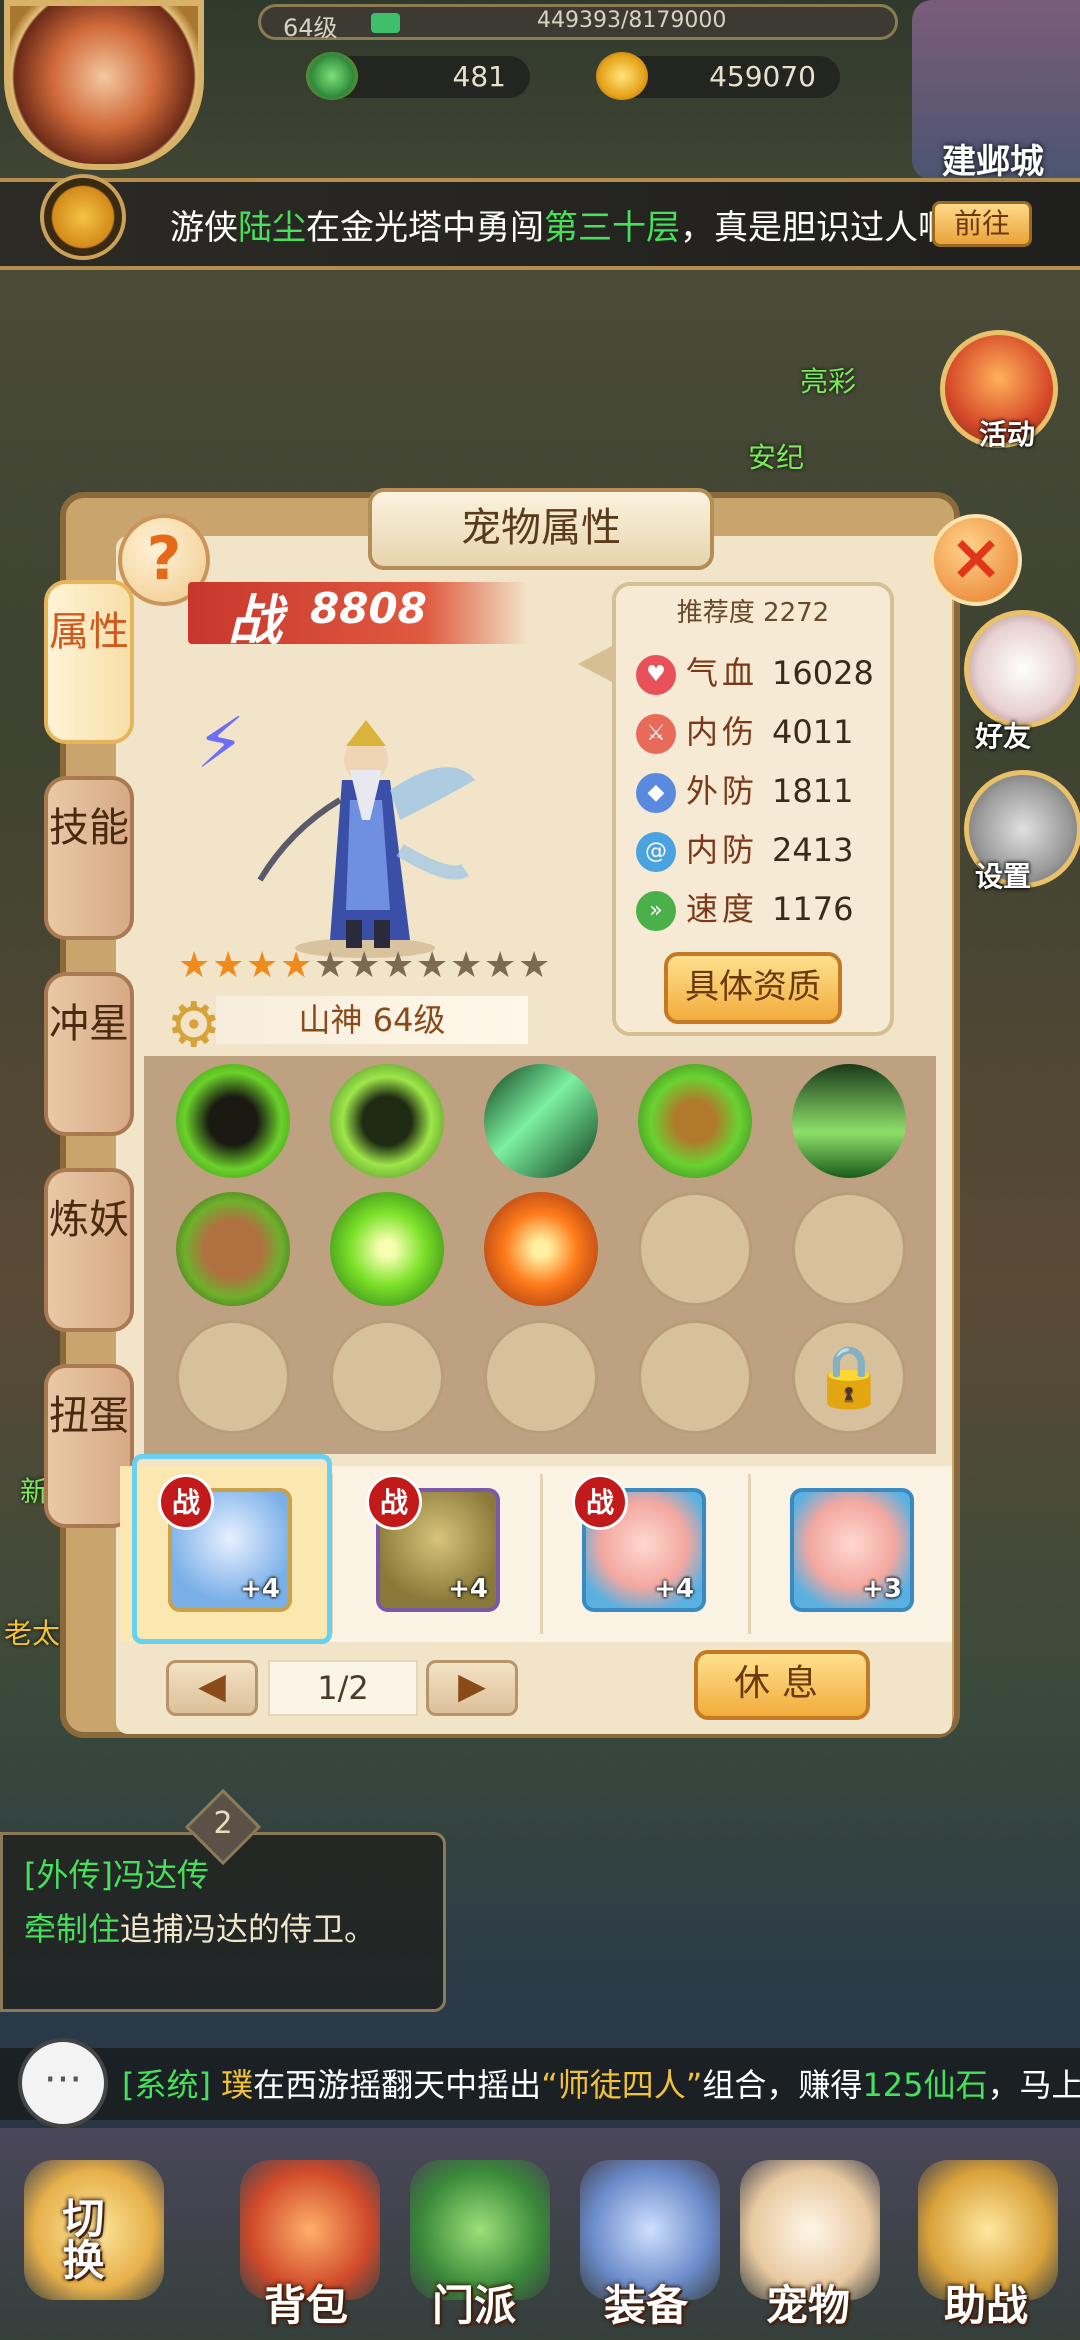 The height and width of the screenshot is (2340, 1080). I want to click on exp-bar: 64级 449393/8179000, so click(578, 23).